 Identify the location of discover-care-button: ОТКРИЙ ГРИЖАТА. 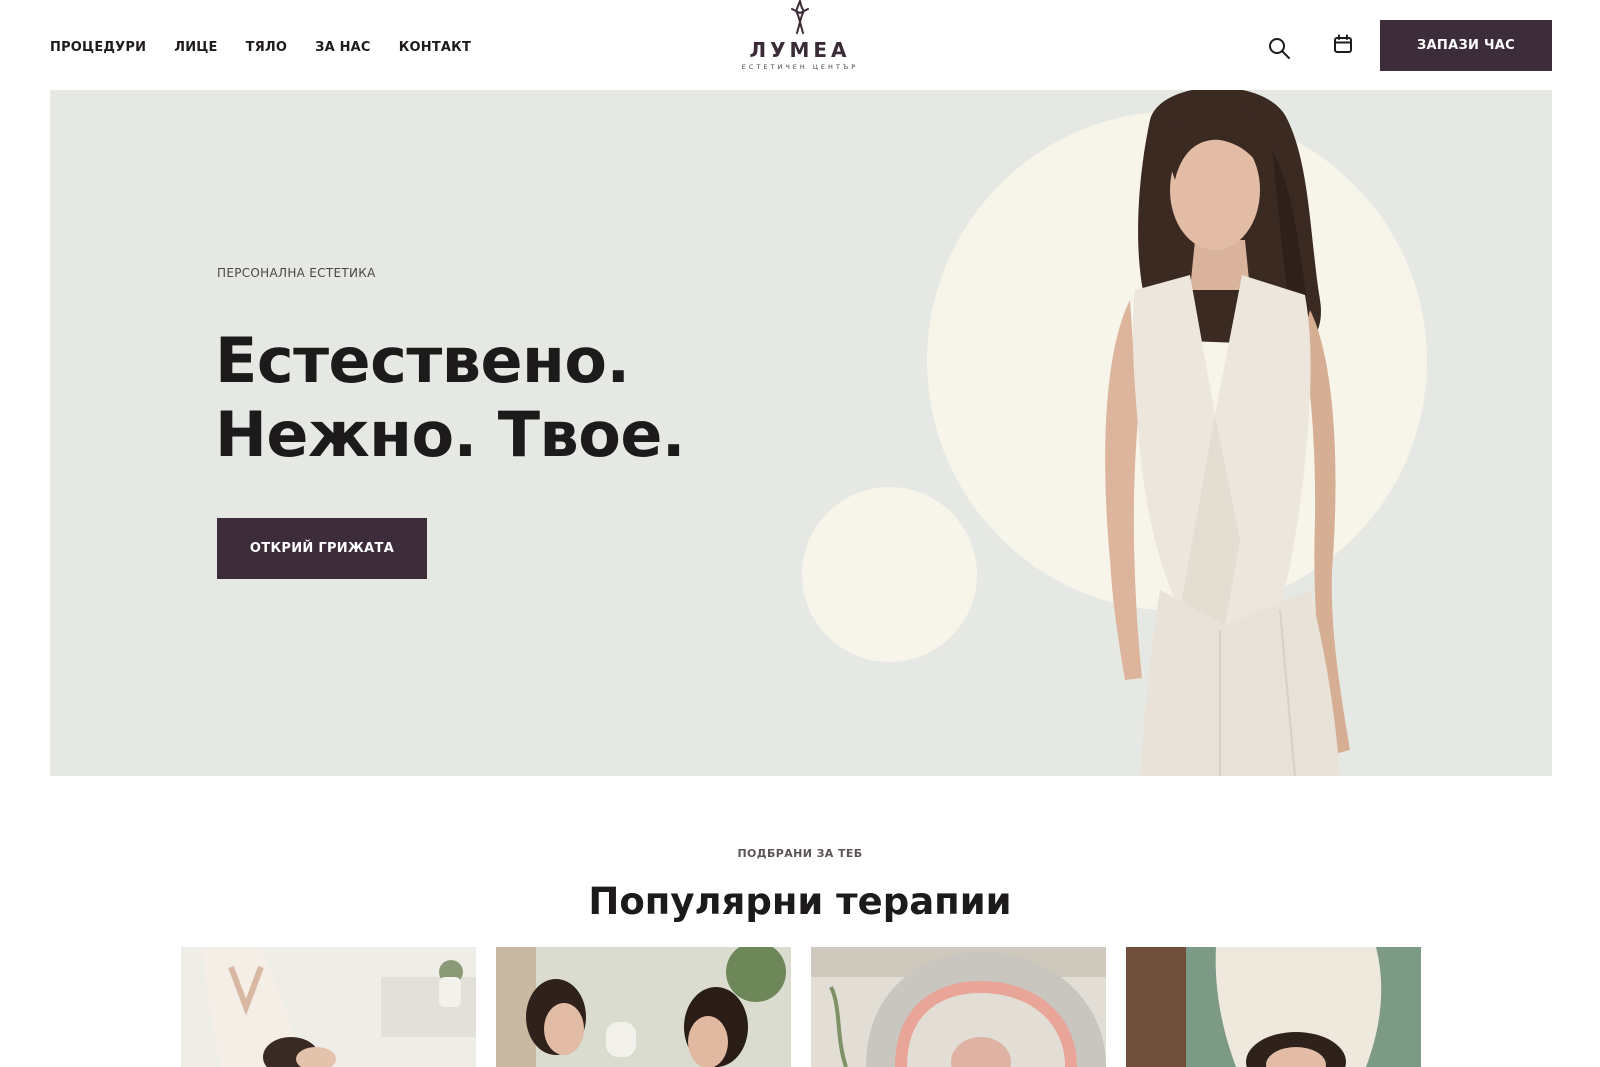
(322, 548).